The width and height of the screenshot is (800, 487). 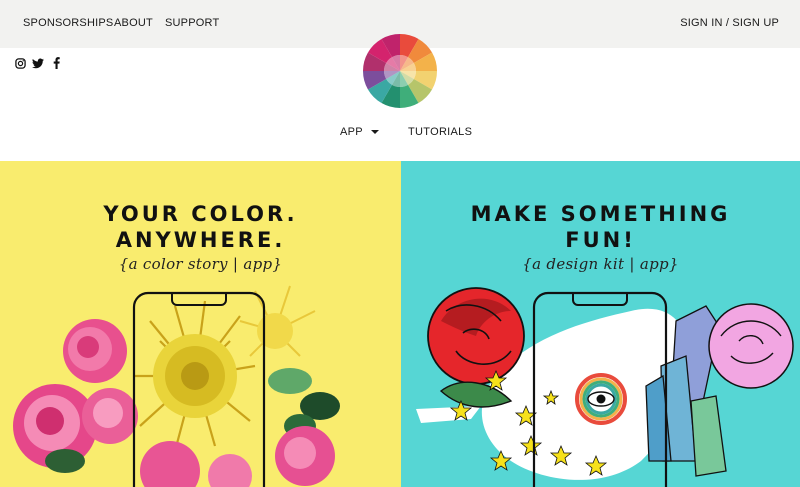 I want to click on color-wheel-logo, so click(x=400, y=71).